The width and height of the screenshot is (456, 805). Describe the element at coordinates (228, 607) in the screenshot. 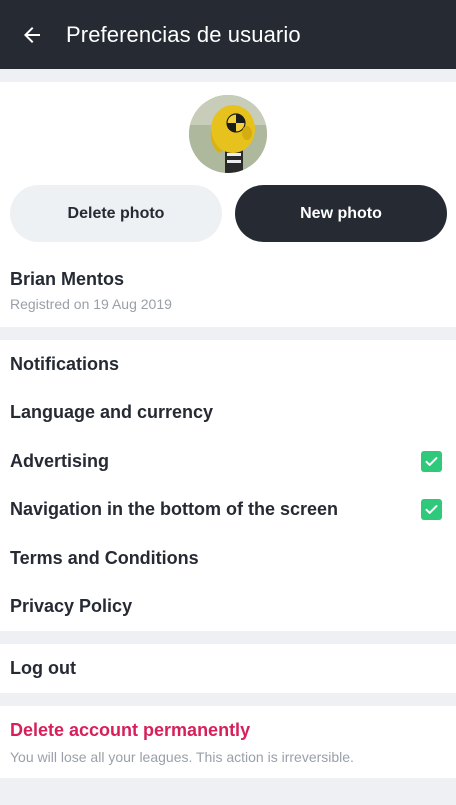

I see `setting-privacy: Privacy Policy` at that location.